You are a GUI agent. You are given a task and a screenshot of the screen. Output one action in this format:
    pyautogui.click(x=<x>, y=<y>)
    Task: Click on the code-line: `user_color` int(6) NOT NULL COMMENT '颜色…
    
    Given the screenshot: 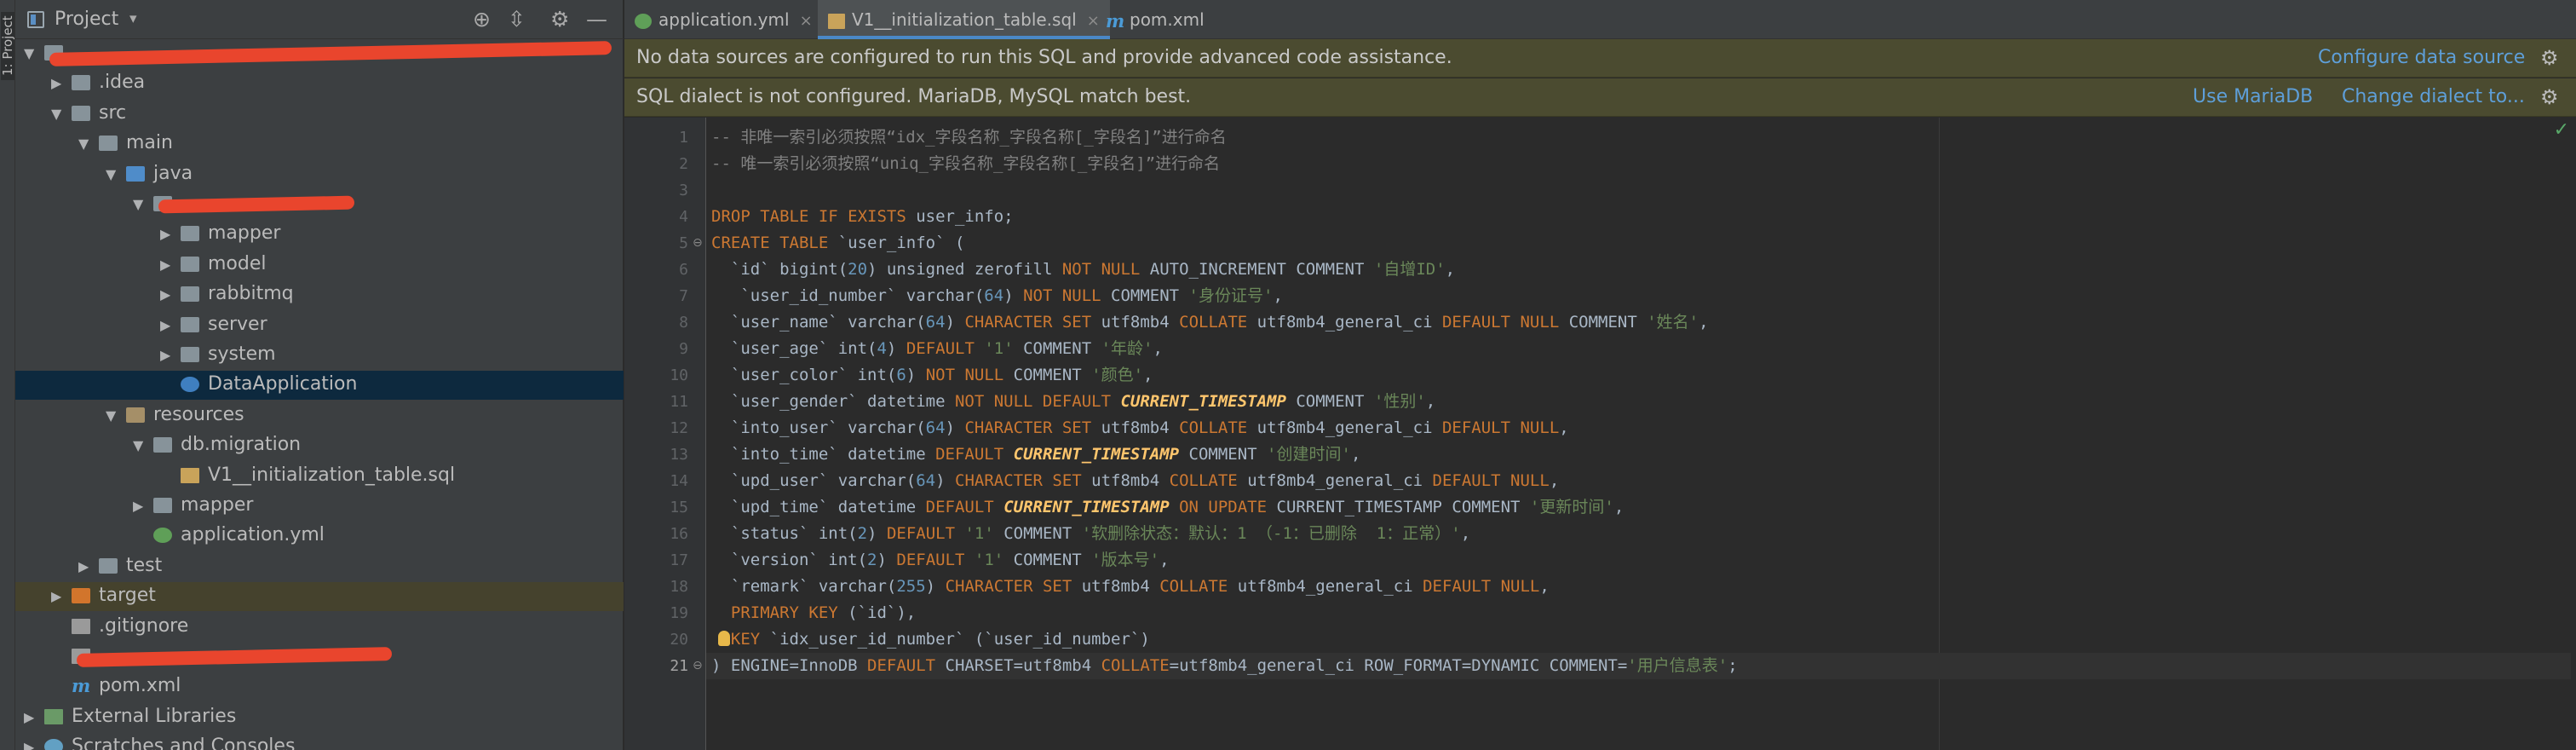 What is the action you would take?
    pyautogui.click(x=932, y=375)
    